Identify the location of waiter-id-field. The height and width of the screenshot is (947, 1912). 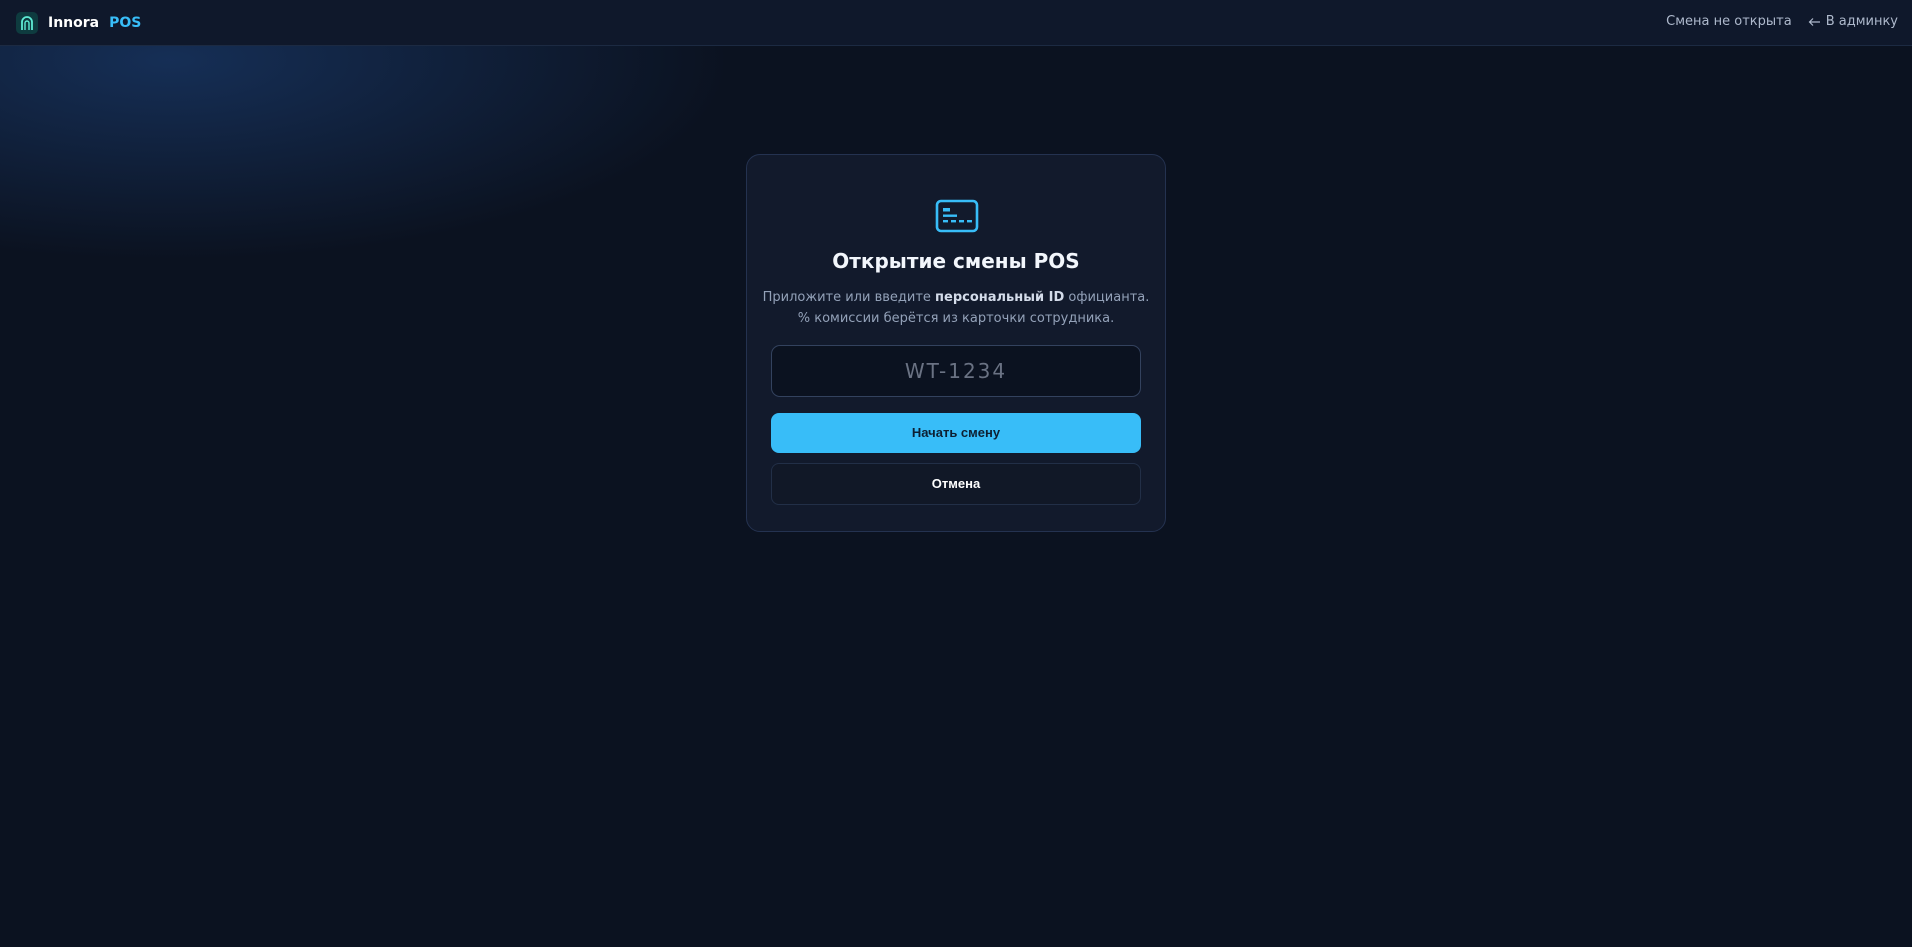
(956, 371).